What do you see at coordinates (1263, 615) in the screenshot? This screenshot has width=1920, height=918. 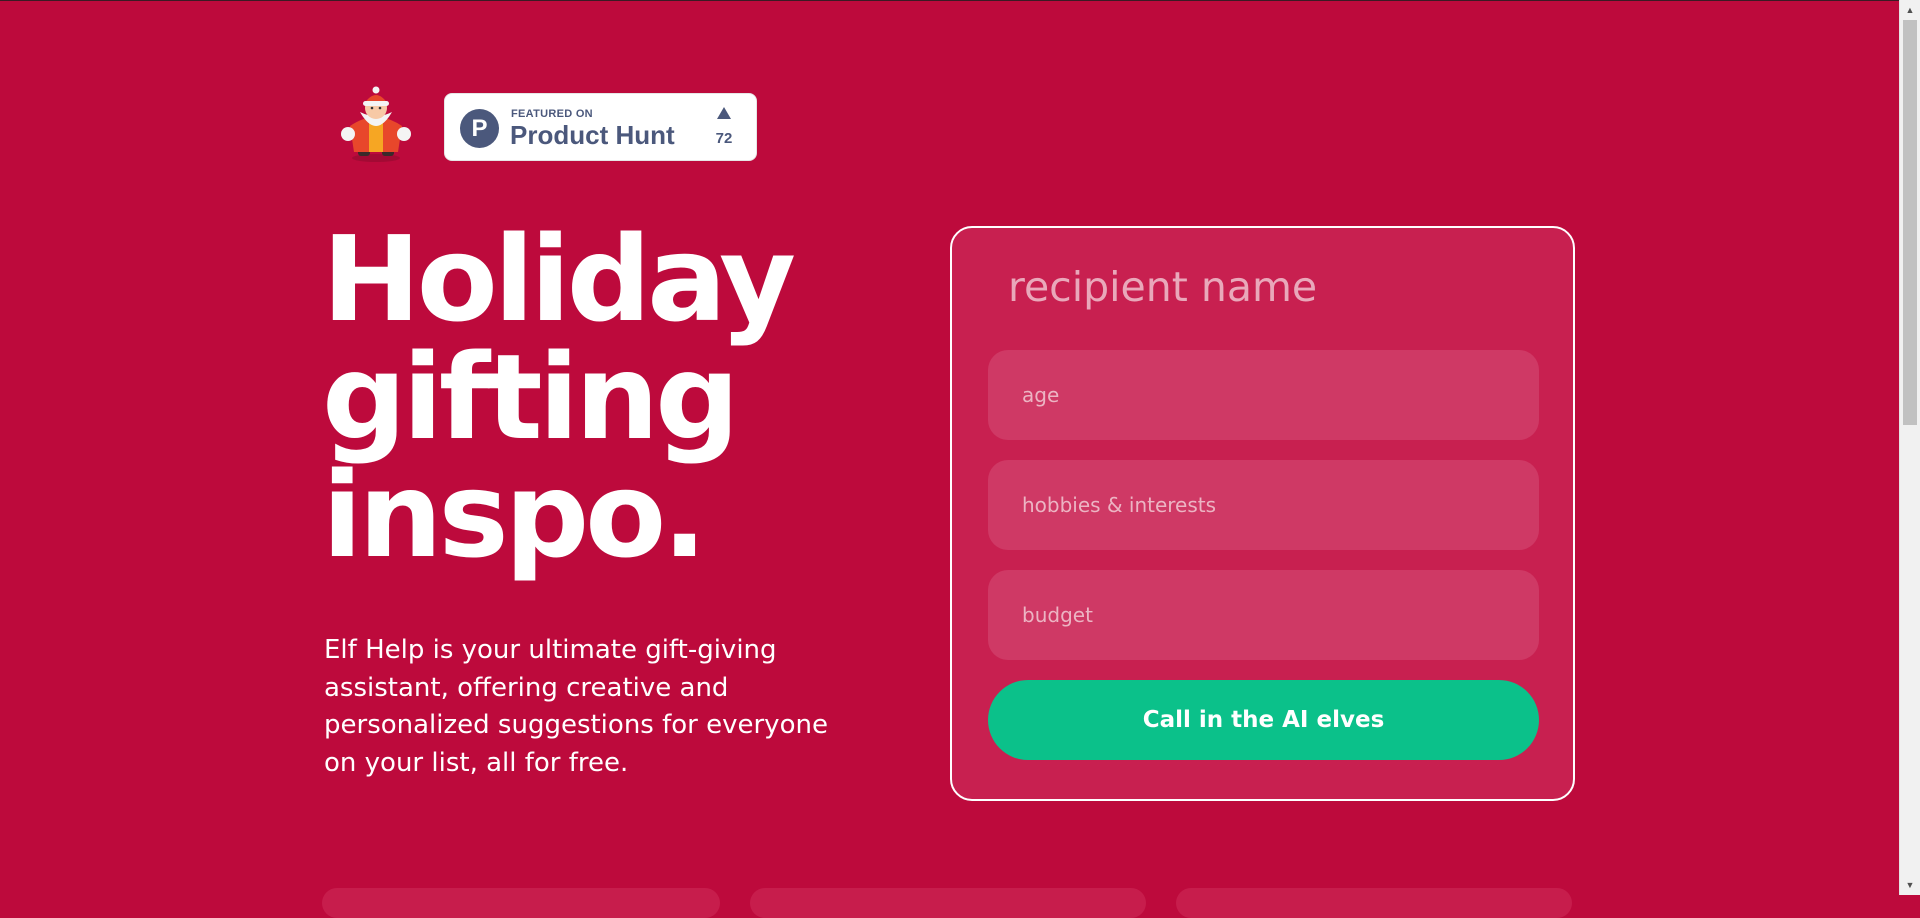 I see `budget-input` at bounding box center [1263, 615].